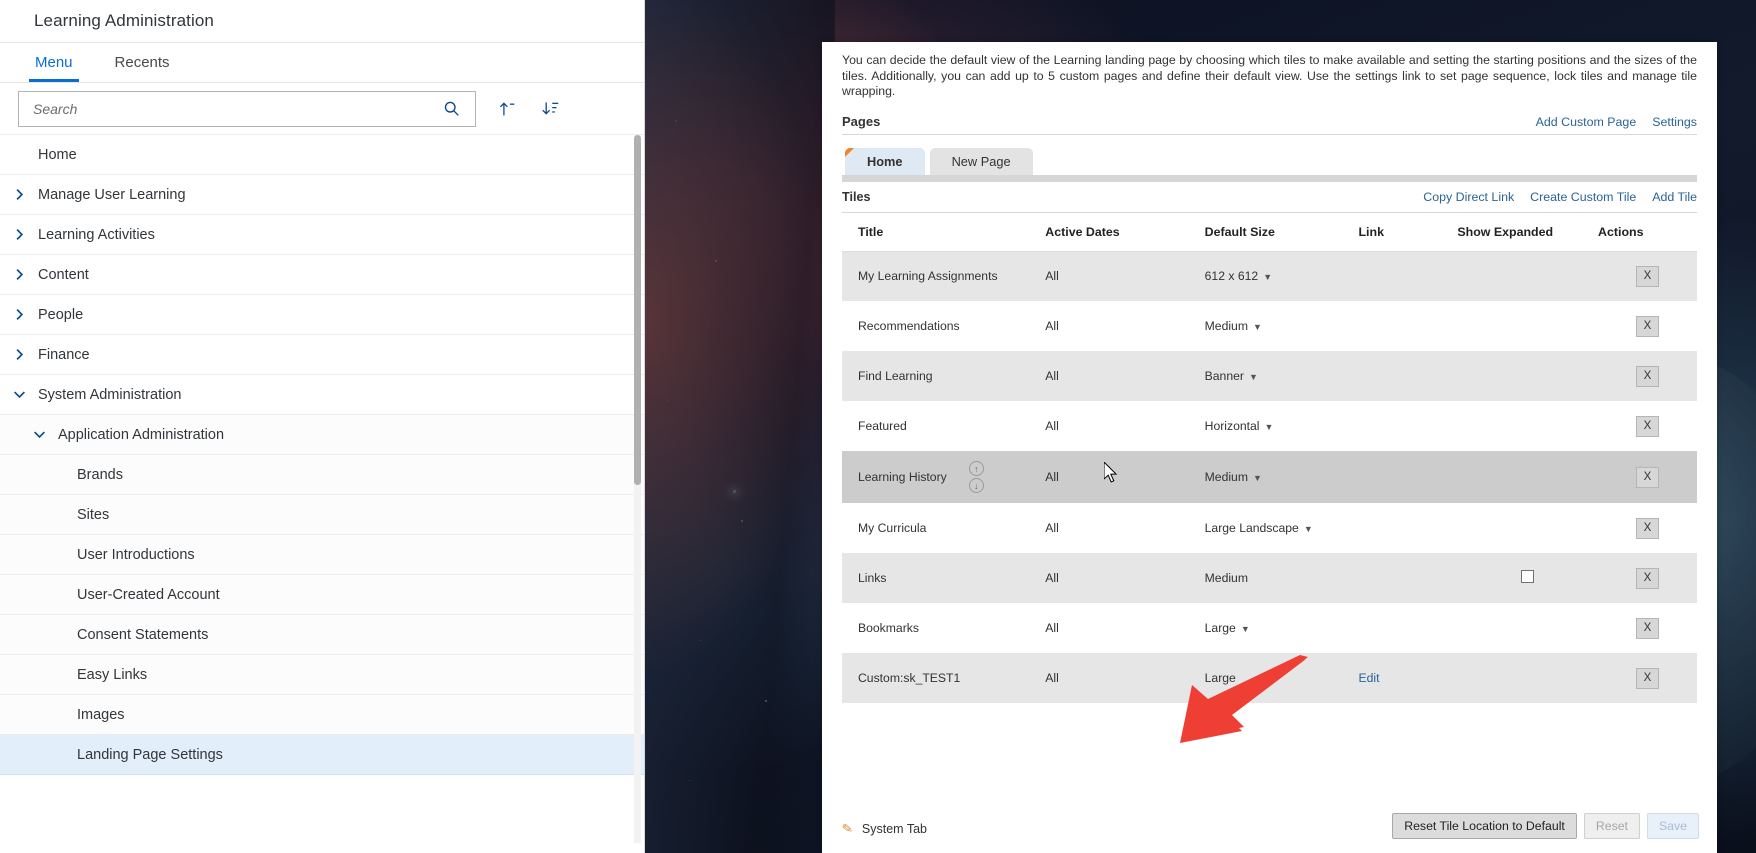 This screenshot has width=1756, height=853. I want to click on sidebar-item-consent-statements: Consent Statements, so click(322, 635).